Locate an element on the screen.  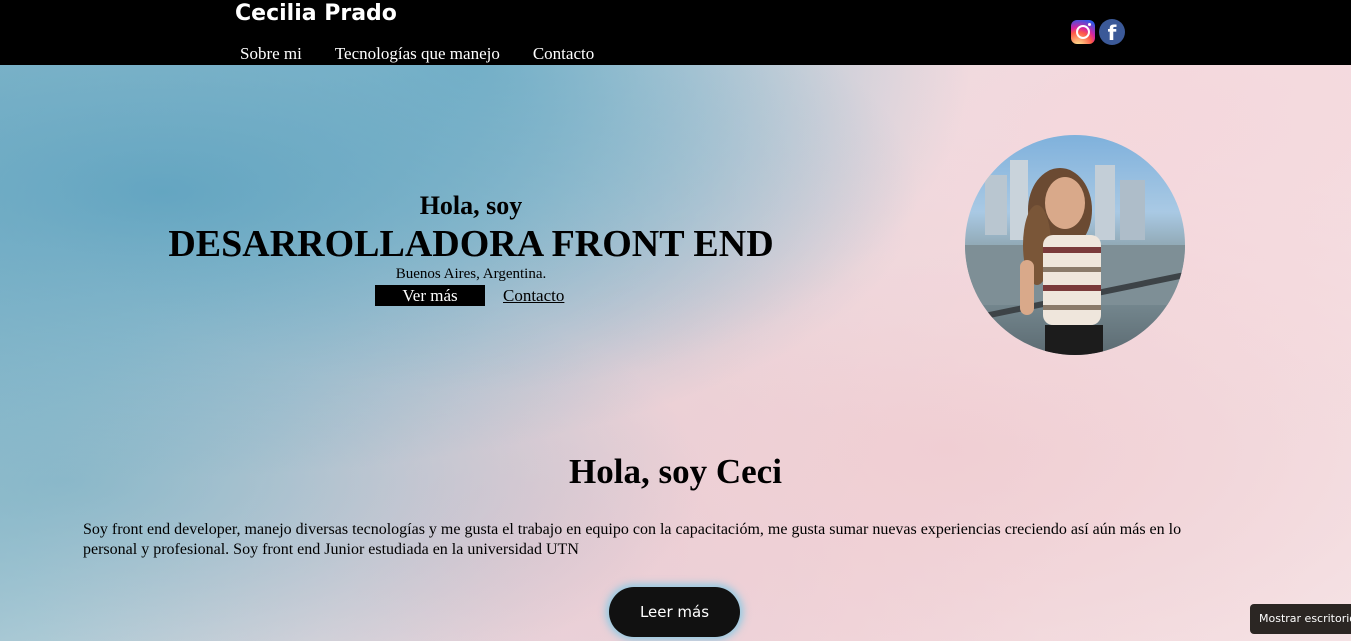
leer-mas-button: Leer más is located at coordinates (674, 612).